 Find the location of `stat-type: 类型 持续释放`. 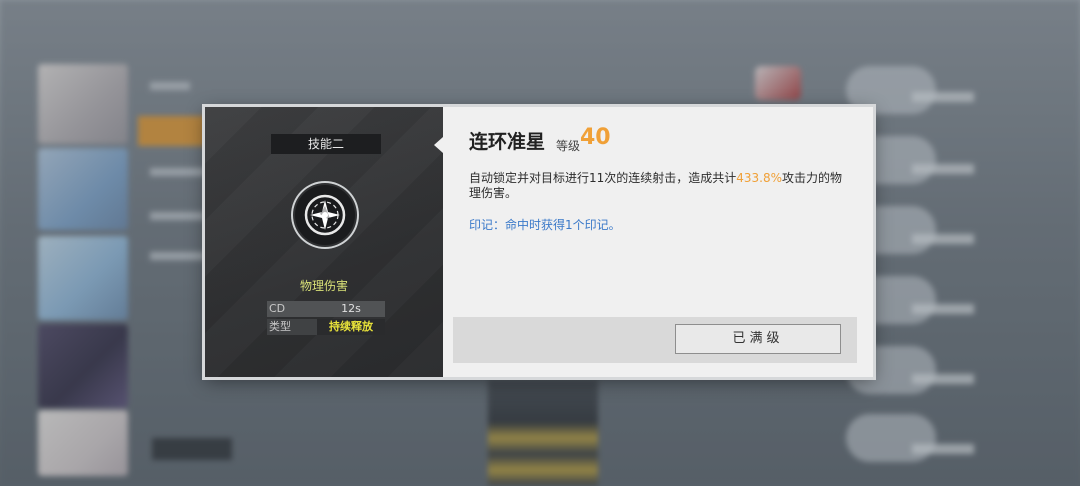

stat-type: 类型 持续释放 is located at coordinates (326, 327).